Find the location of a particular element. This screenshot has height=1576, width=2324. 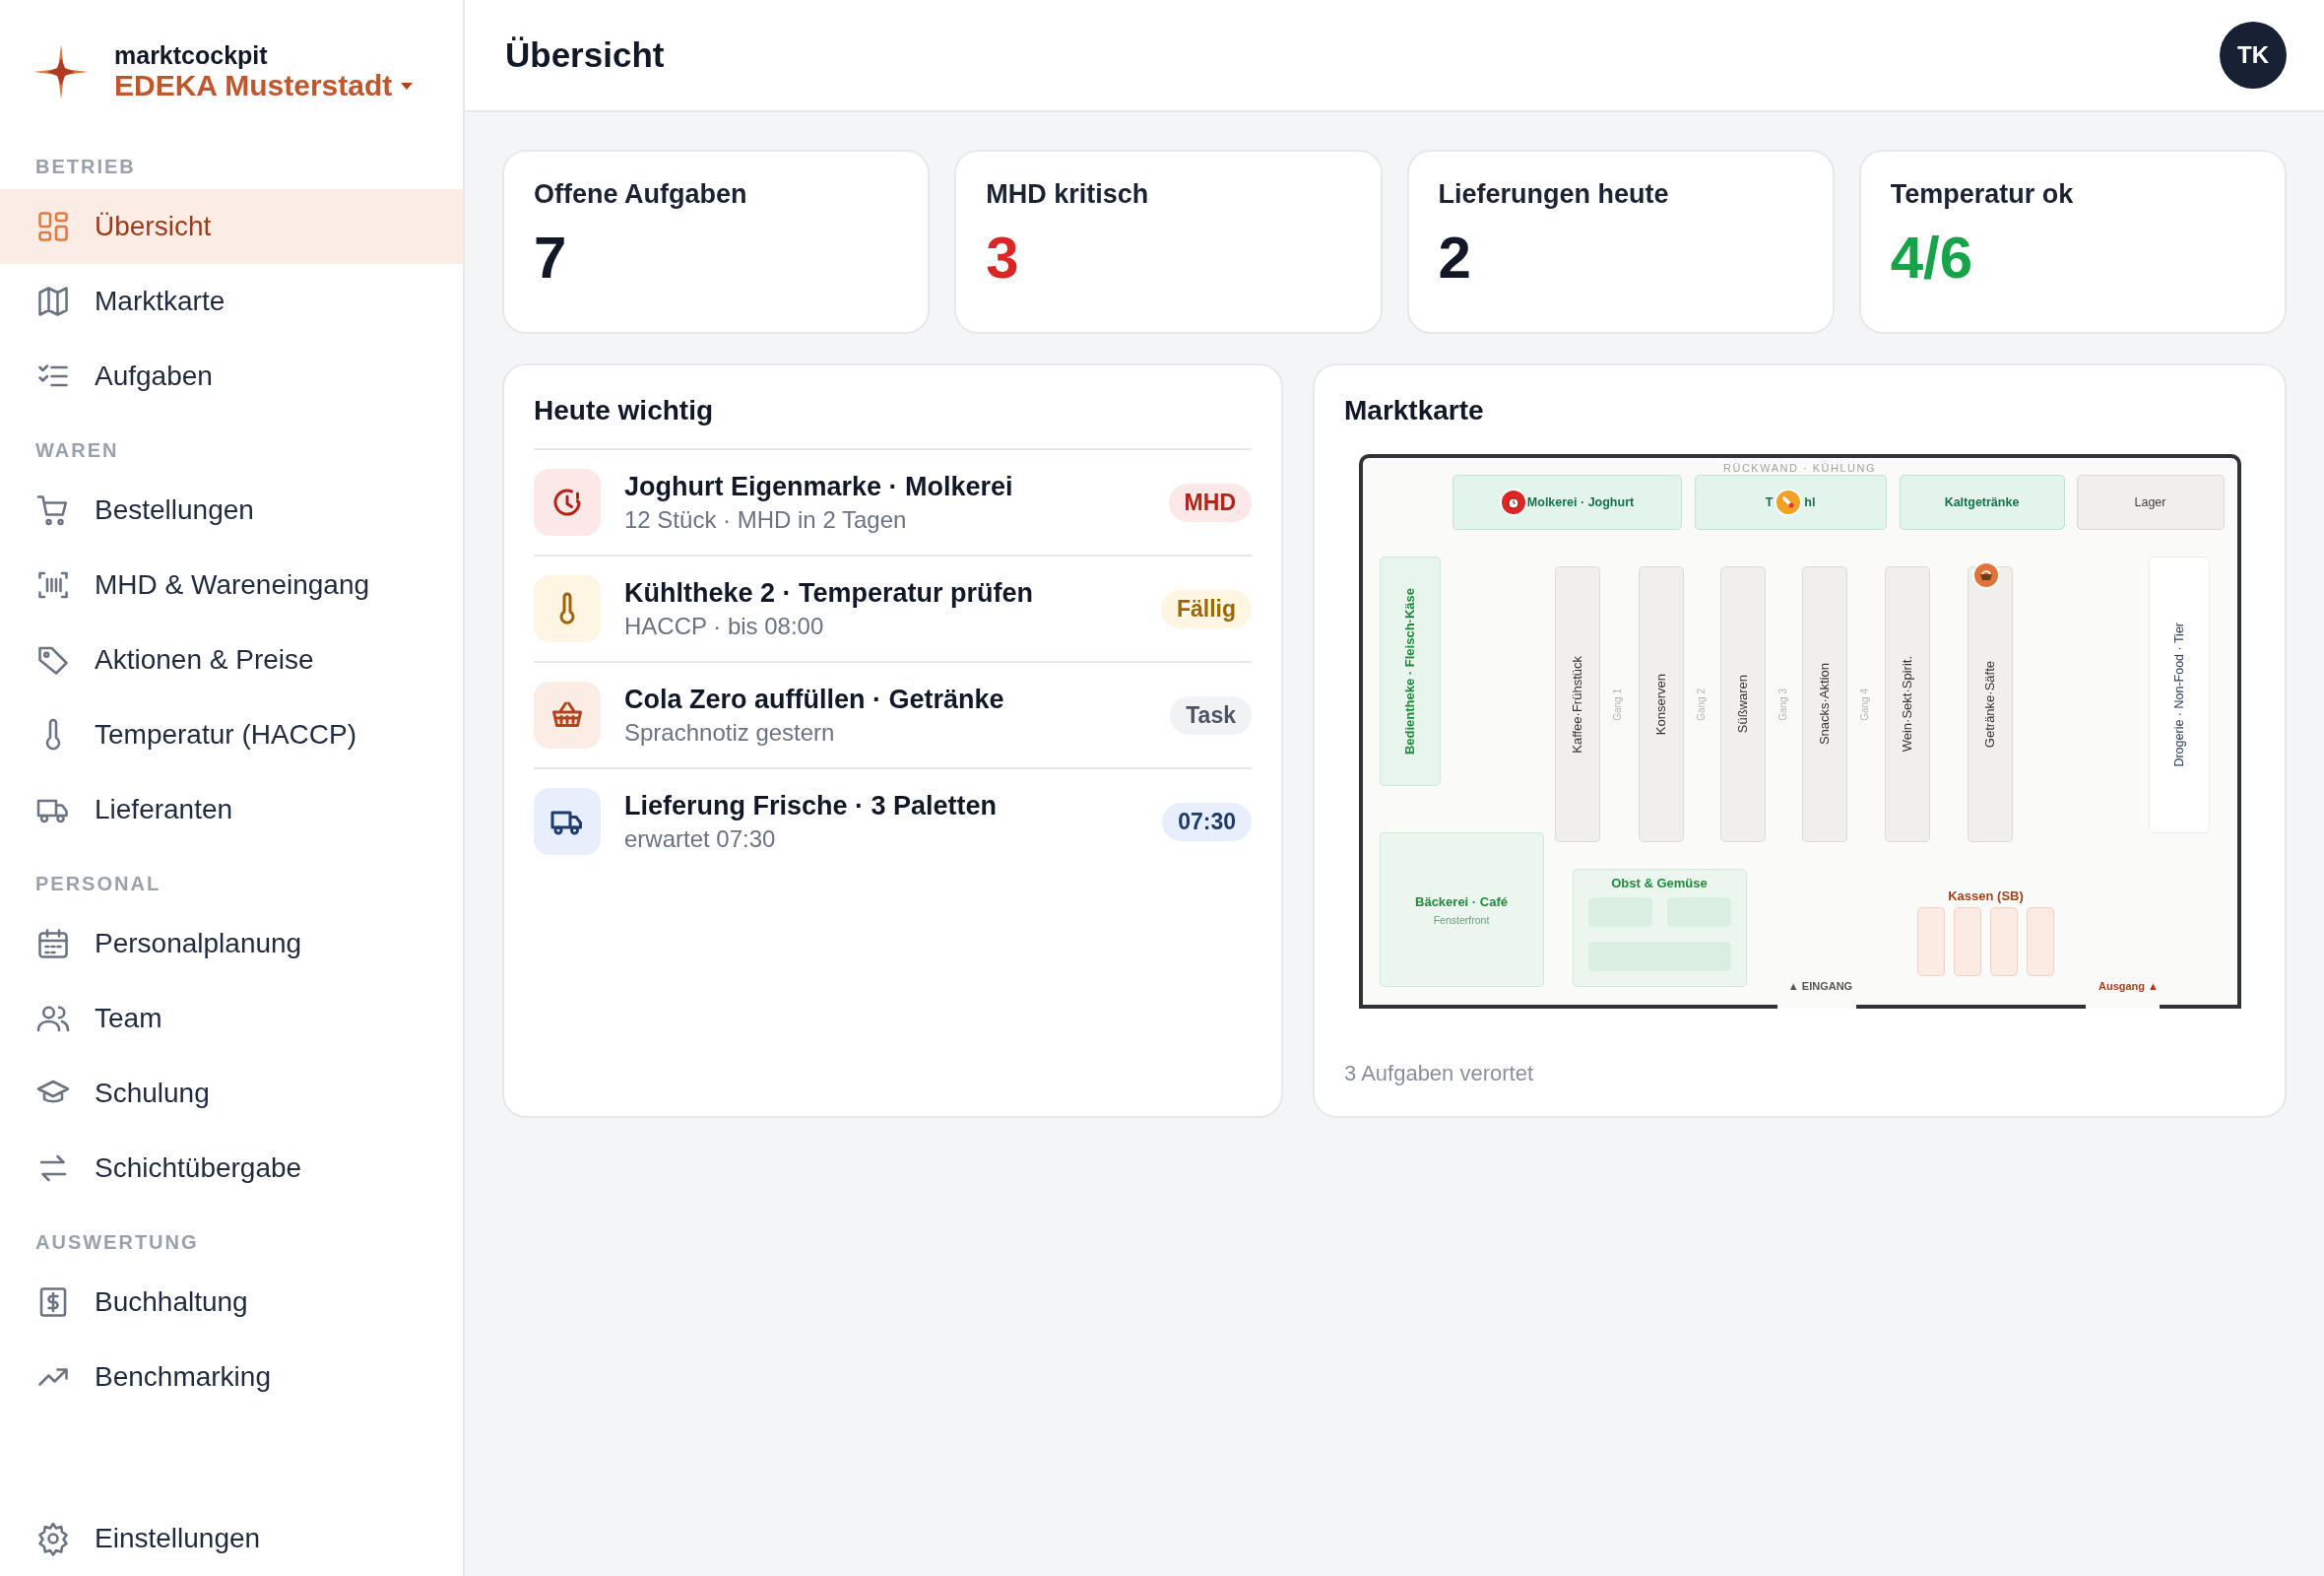

task-row: Joghurt Eigenmarke · Molkerei 12 Stück · MHD in 2 Tagen MHD is located at coordinates (893, 503).